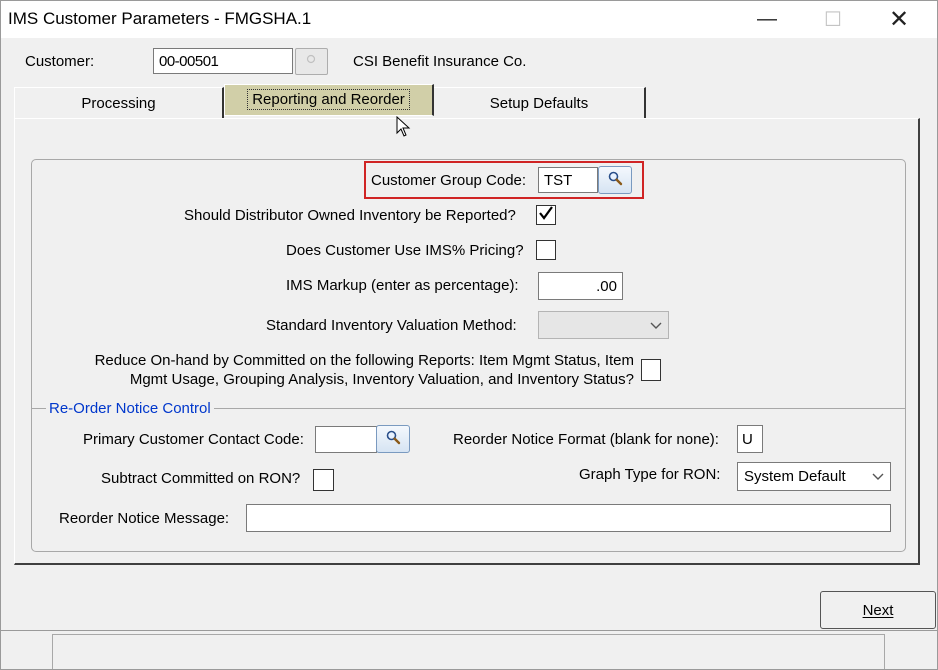 This screenshot has height=670, width=938. I want to click on reduce-onhand-checkbox, so click(651, 370).